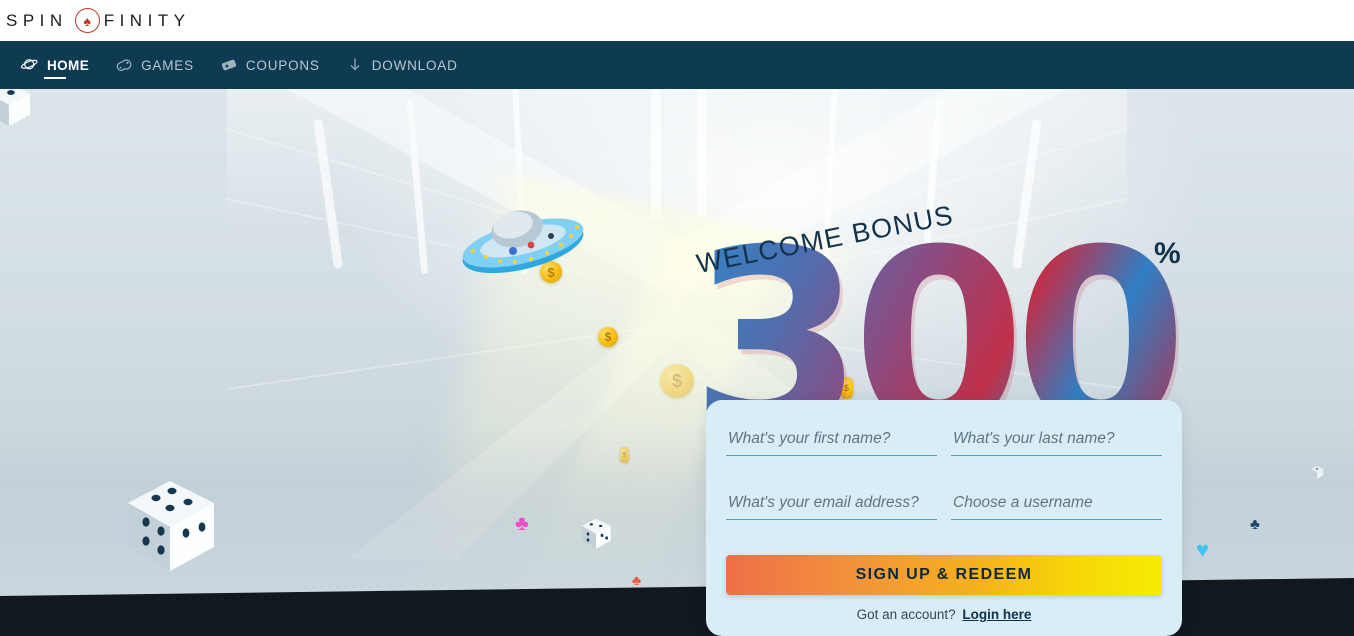  Describe the element at coordinates (355, 65) in the screenshot. I see `download-icon` at that location.